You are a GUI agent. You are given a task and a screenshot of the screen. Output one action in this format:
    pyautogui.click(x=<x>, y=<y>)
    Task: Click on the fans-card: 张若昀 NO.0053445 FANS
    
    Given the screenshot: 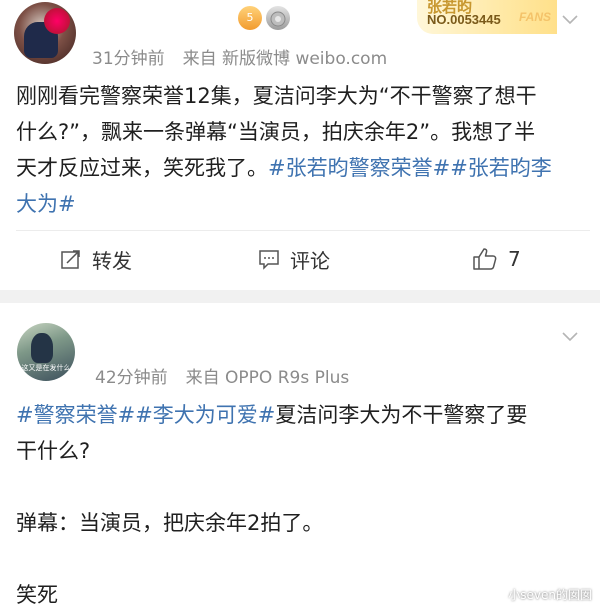 What is the action you would take?
    pyautogui.click(x=487, y=17)
    